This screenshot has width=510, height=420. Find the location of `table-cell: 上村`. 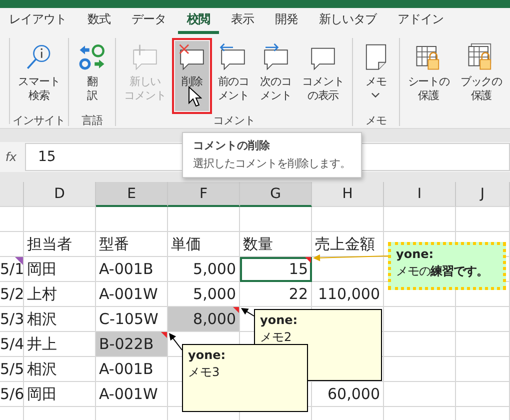

table-cell: 上村 is located at coordinates (60, 294).